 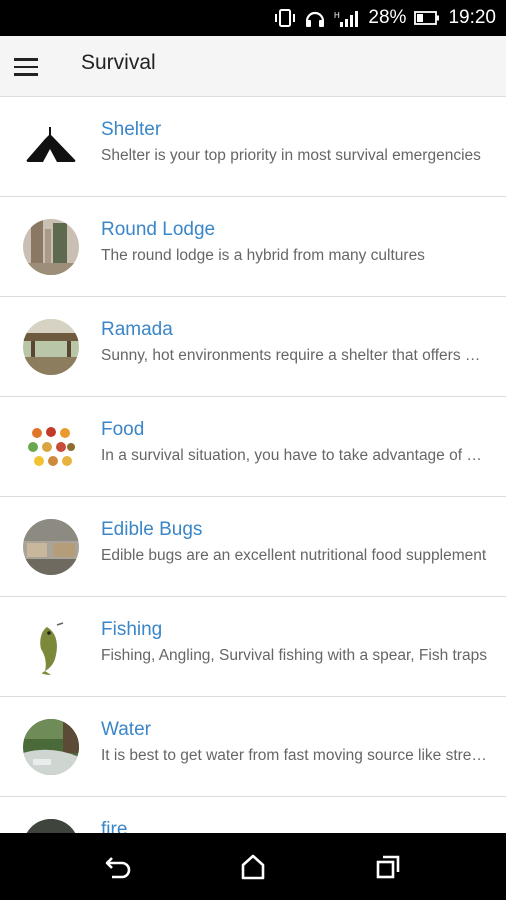 I want to click on list-item-title: Round Lodge, so click(x=158, y=229).